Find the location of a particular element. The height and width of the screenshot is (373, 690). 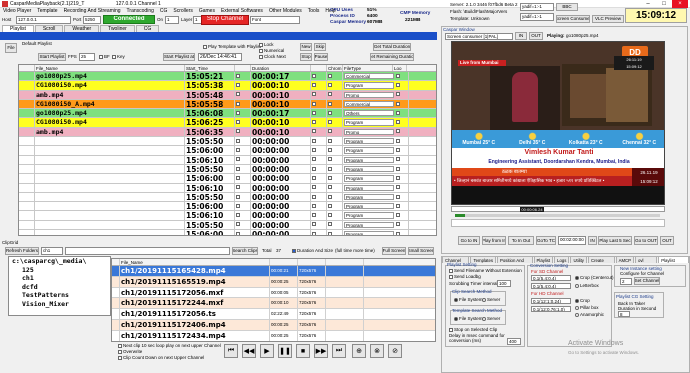

folder-input: ch1 is located at coordinates (52, 251).